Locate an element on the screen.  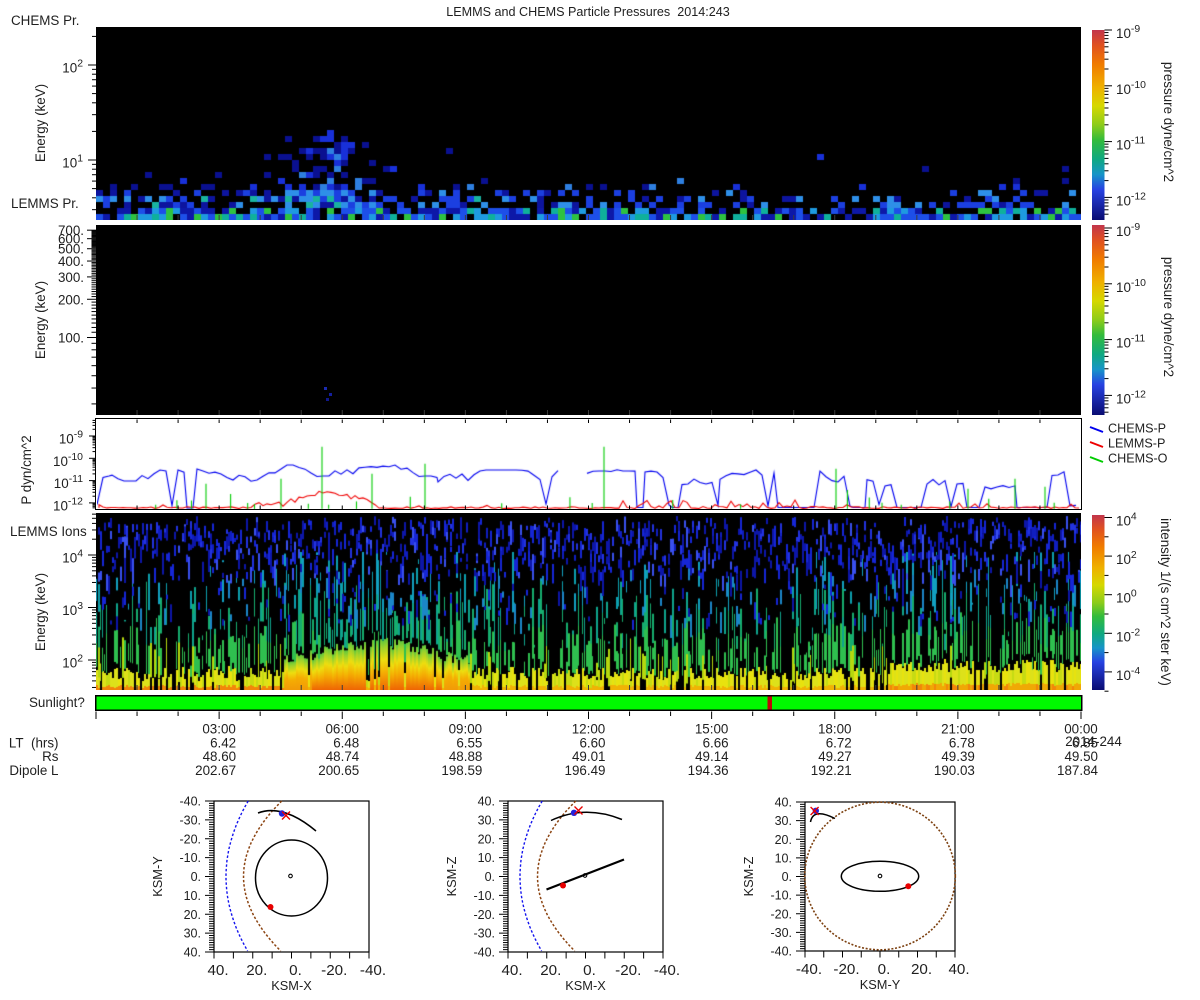
svg-text: 48.74 is located at coordinates (343, 756).